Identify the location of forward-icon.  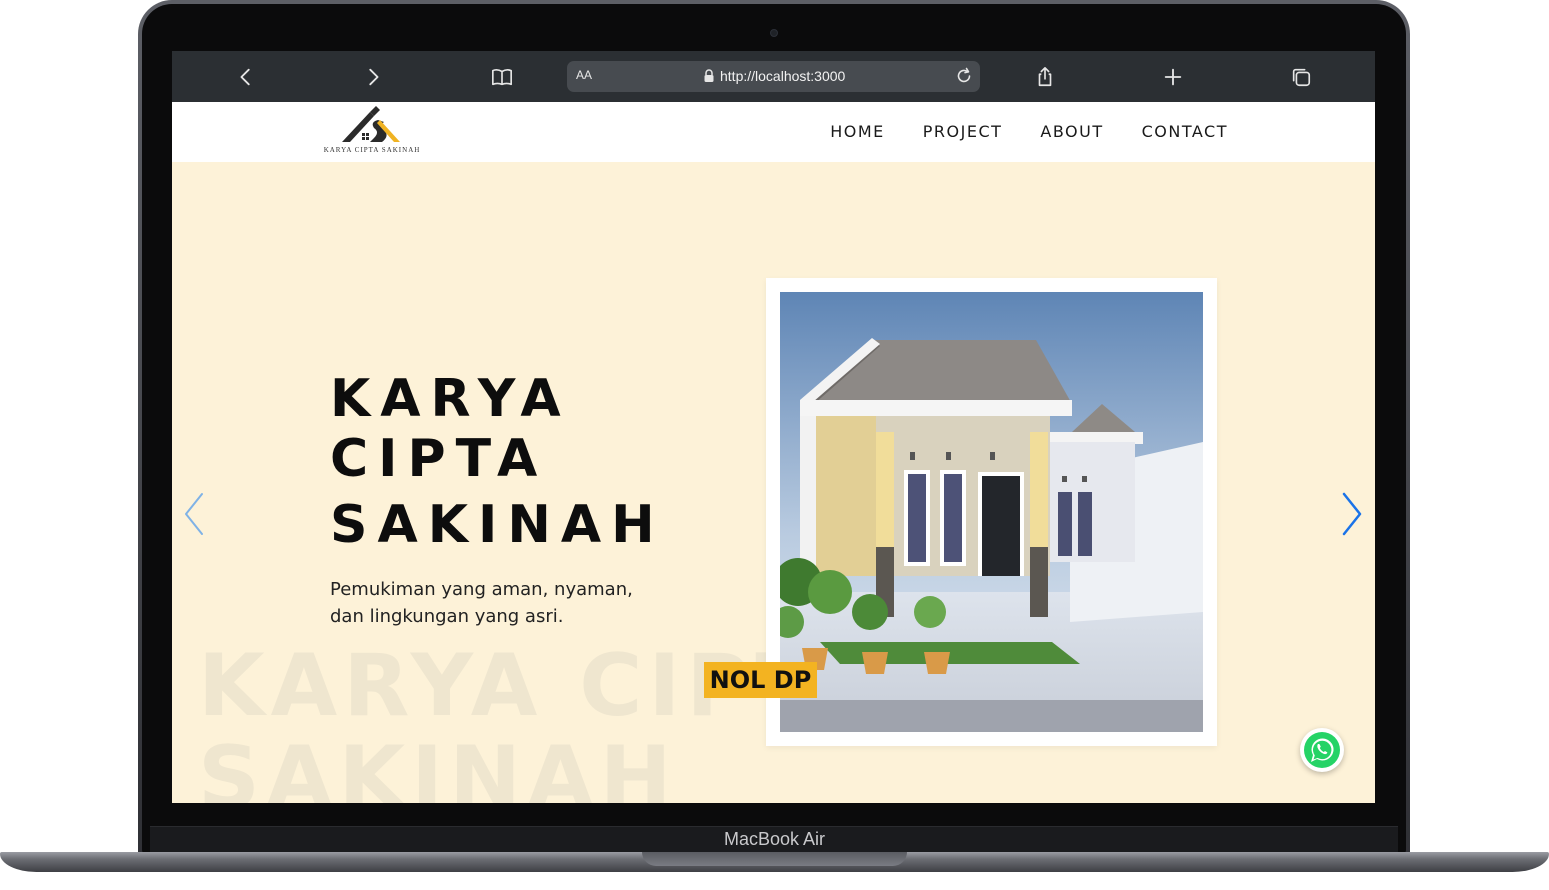
(373, 77).